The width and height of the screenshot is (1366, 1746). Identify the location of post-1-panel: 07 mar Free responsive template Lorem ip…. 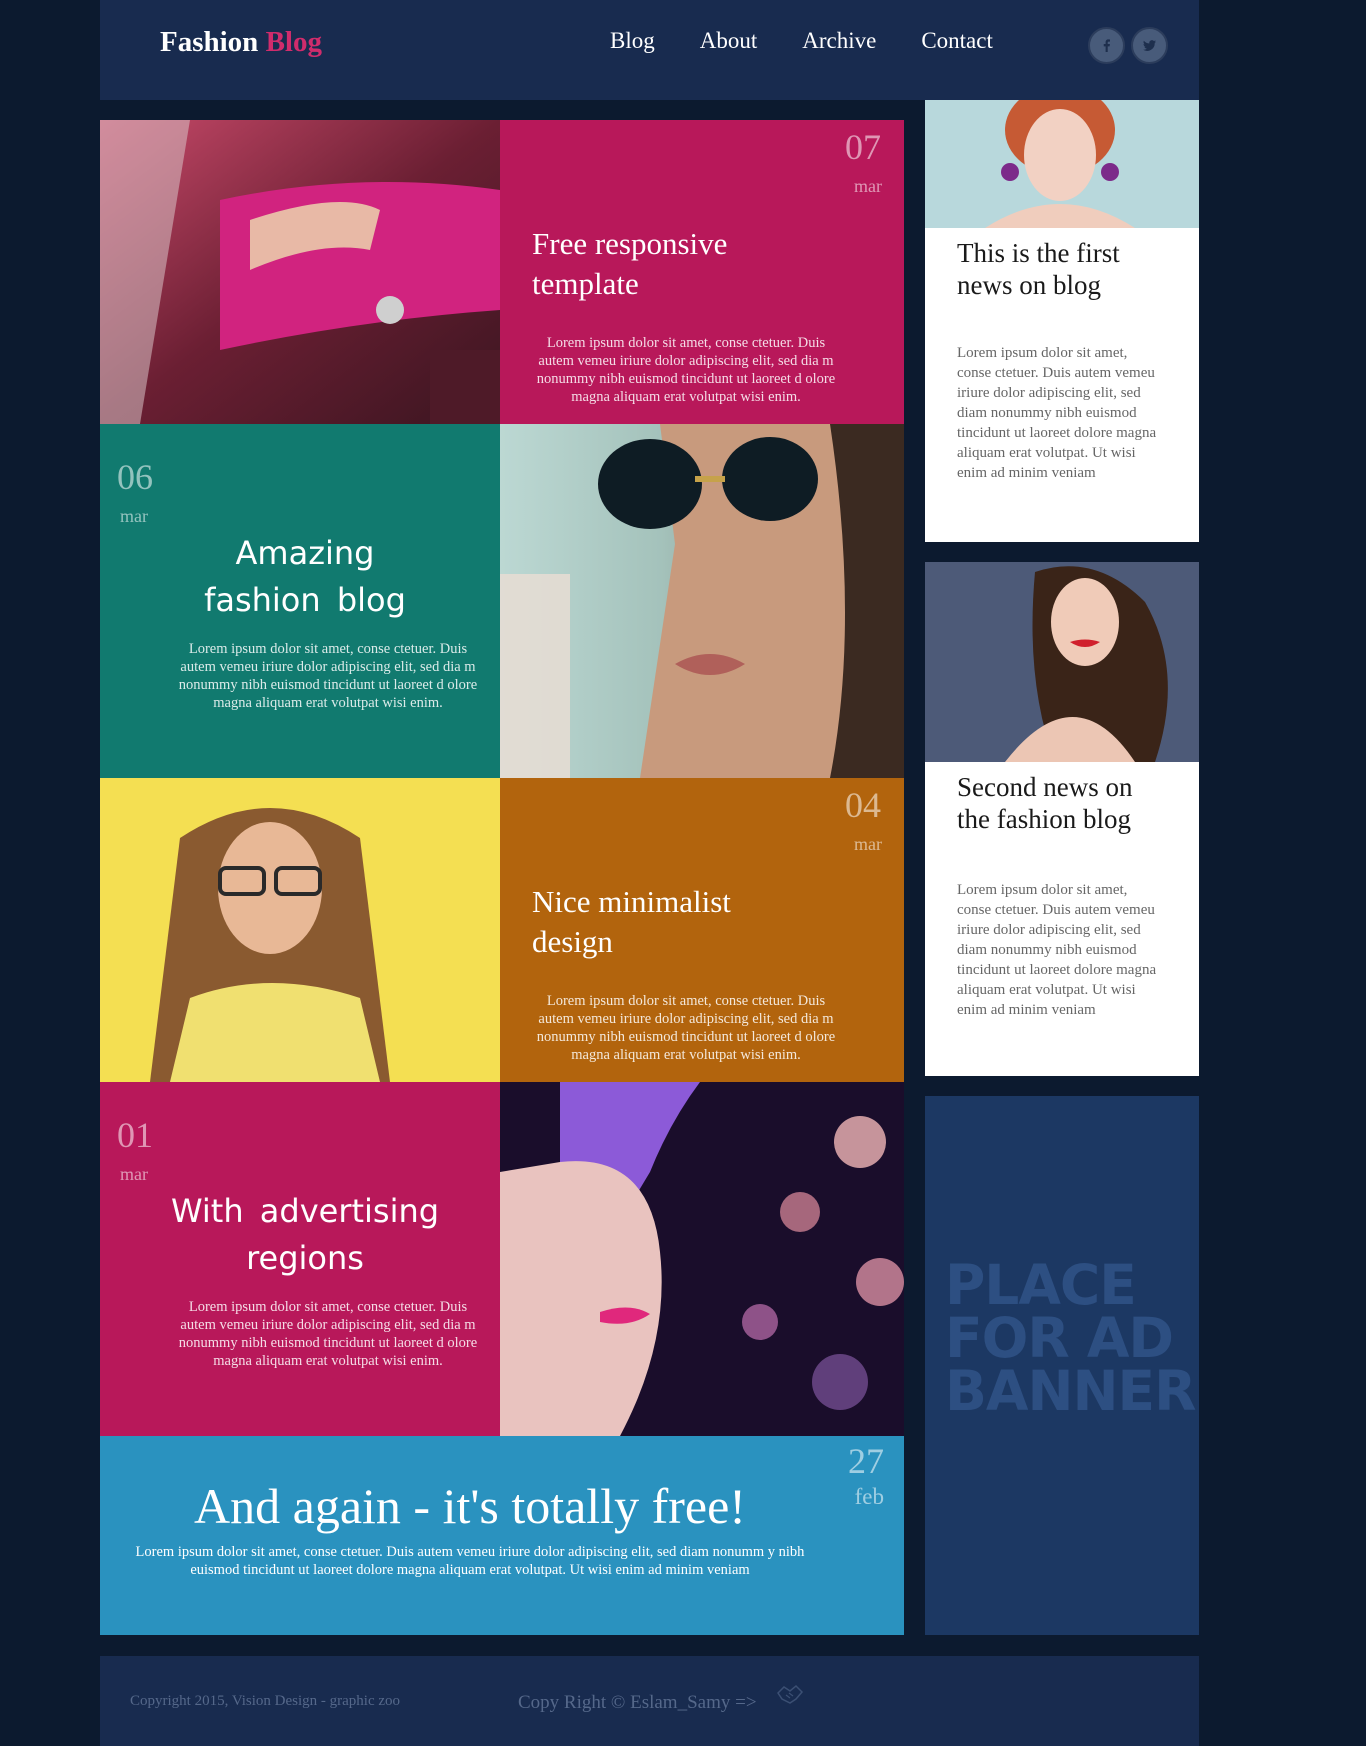
(702, 272).